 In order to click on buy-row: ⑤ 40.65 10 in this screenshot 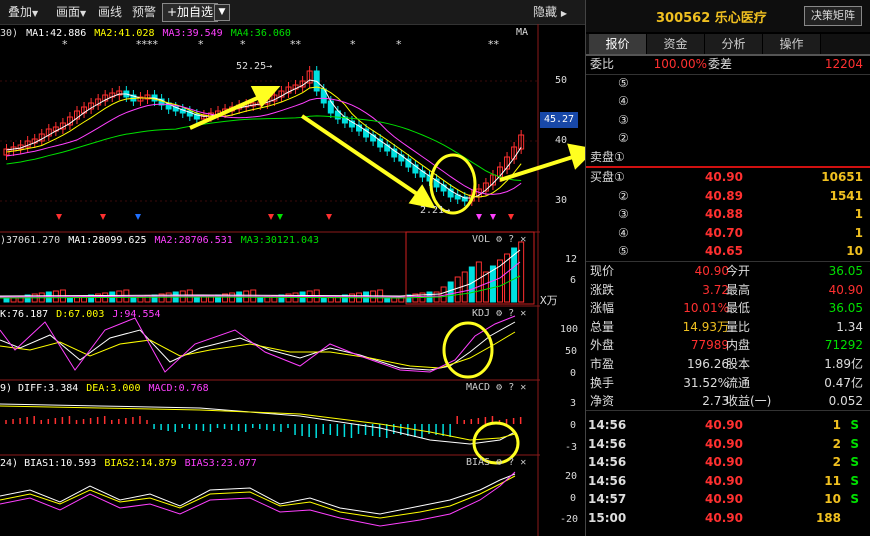, I will do `click(728, 251)`.